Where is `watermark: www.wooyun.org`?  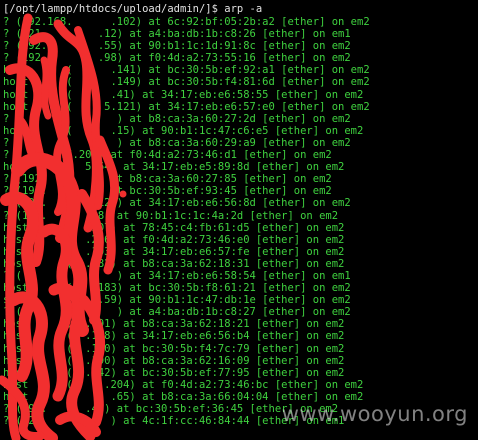
watermark: www.wooyun.org is located at coordinates (374, 414).